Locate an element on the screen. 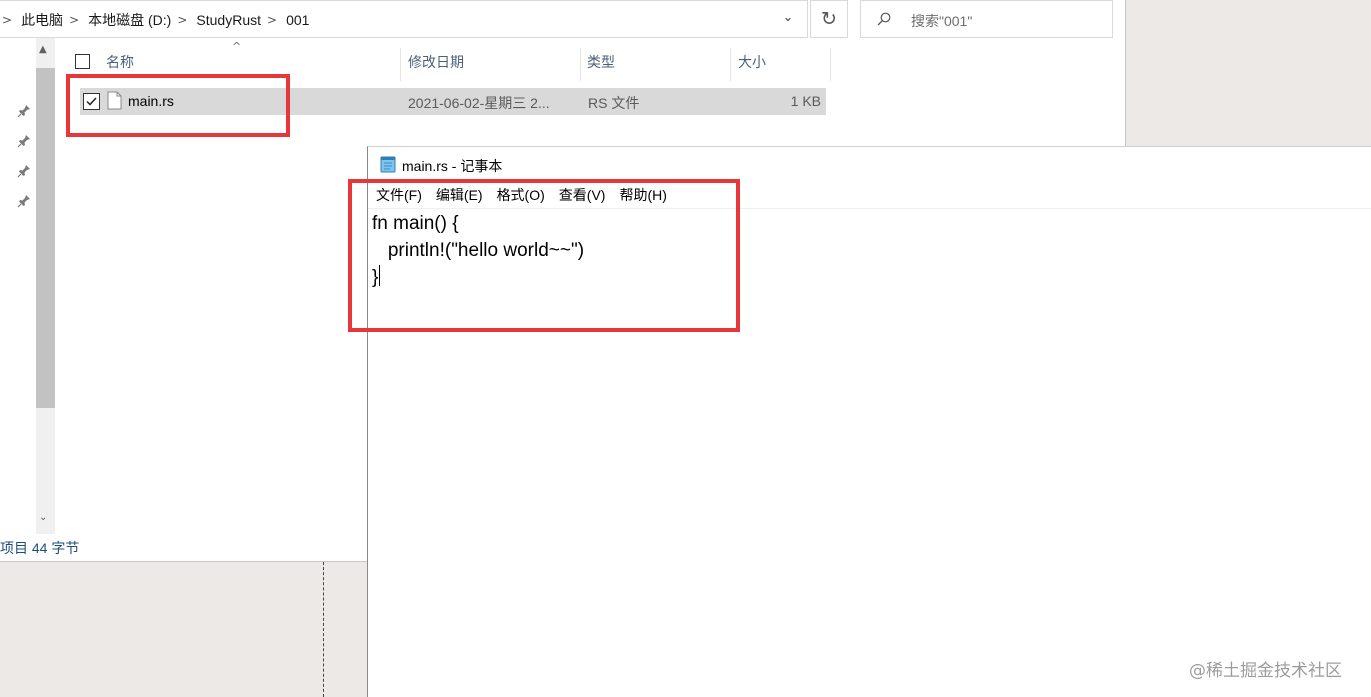 The width and height of the screenshot is (1371, 697). dashed-guide-line is located at coordinates (323, 629).